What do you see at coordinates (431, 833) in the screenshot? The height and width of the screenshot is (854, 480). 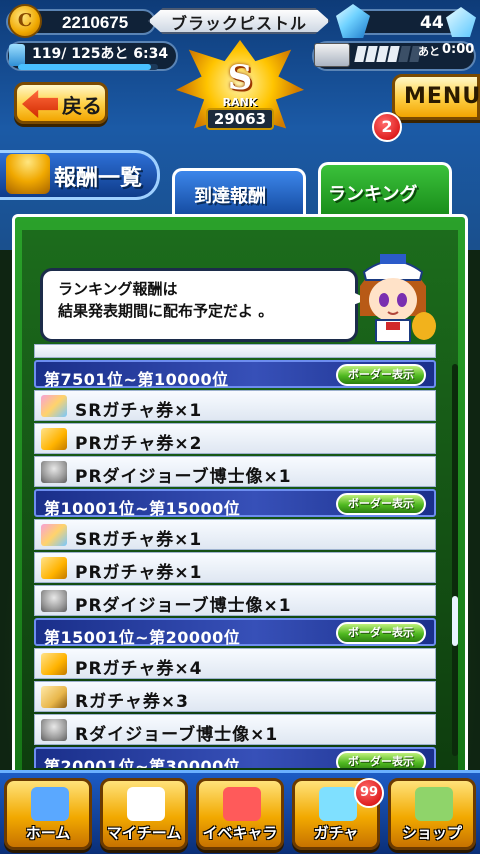 I see `nav-label: ショップ` at bounding box center [431, 833].